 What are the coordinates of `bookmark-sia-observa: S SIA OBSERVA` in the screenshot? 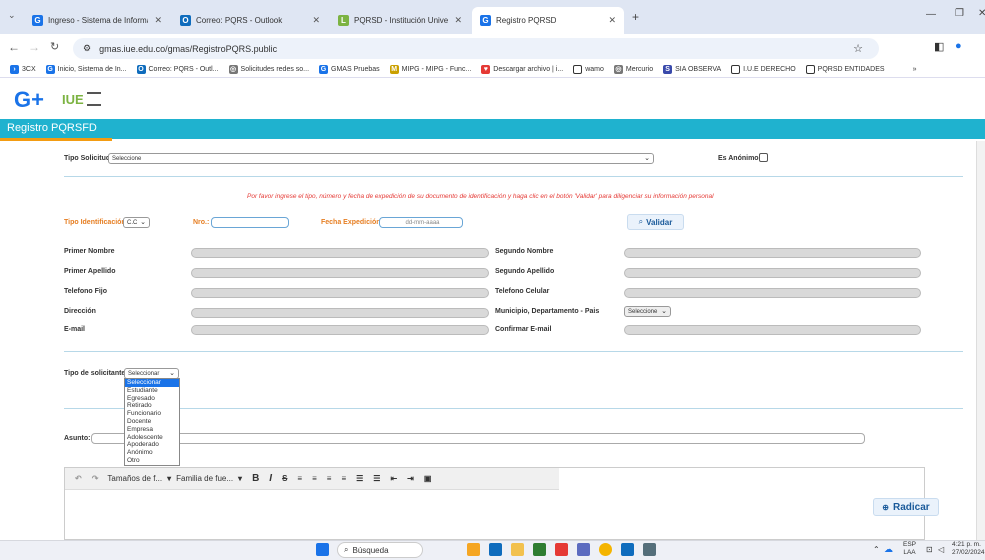 It's located at (692, 69).